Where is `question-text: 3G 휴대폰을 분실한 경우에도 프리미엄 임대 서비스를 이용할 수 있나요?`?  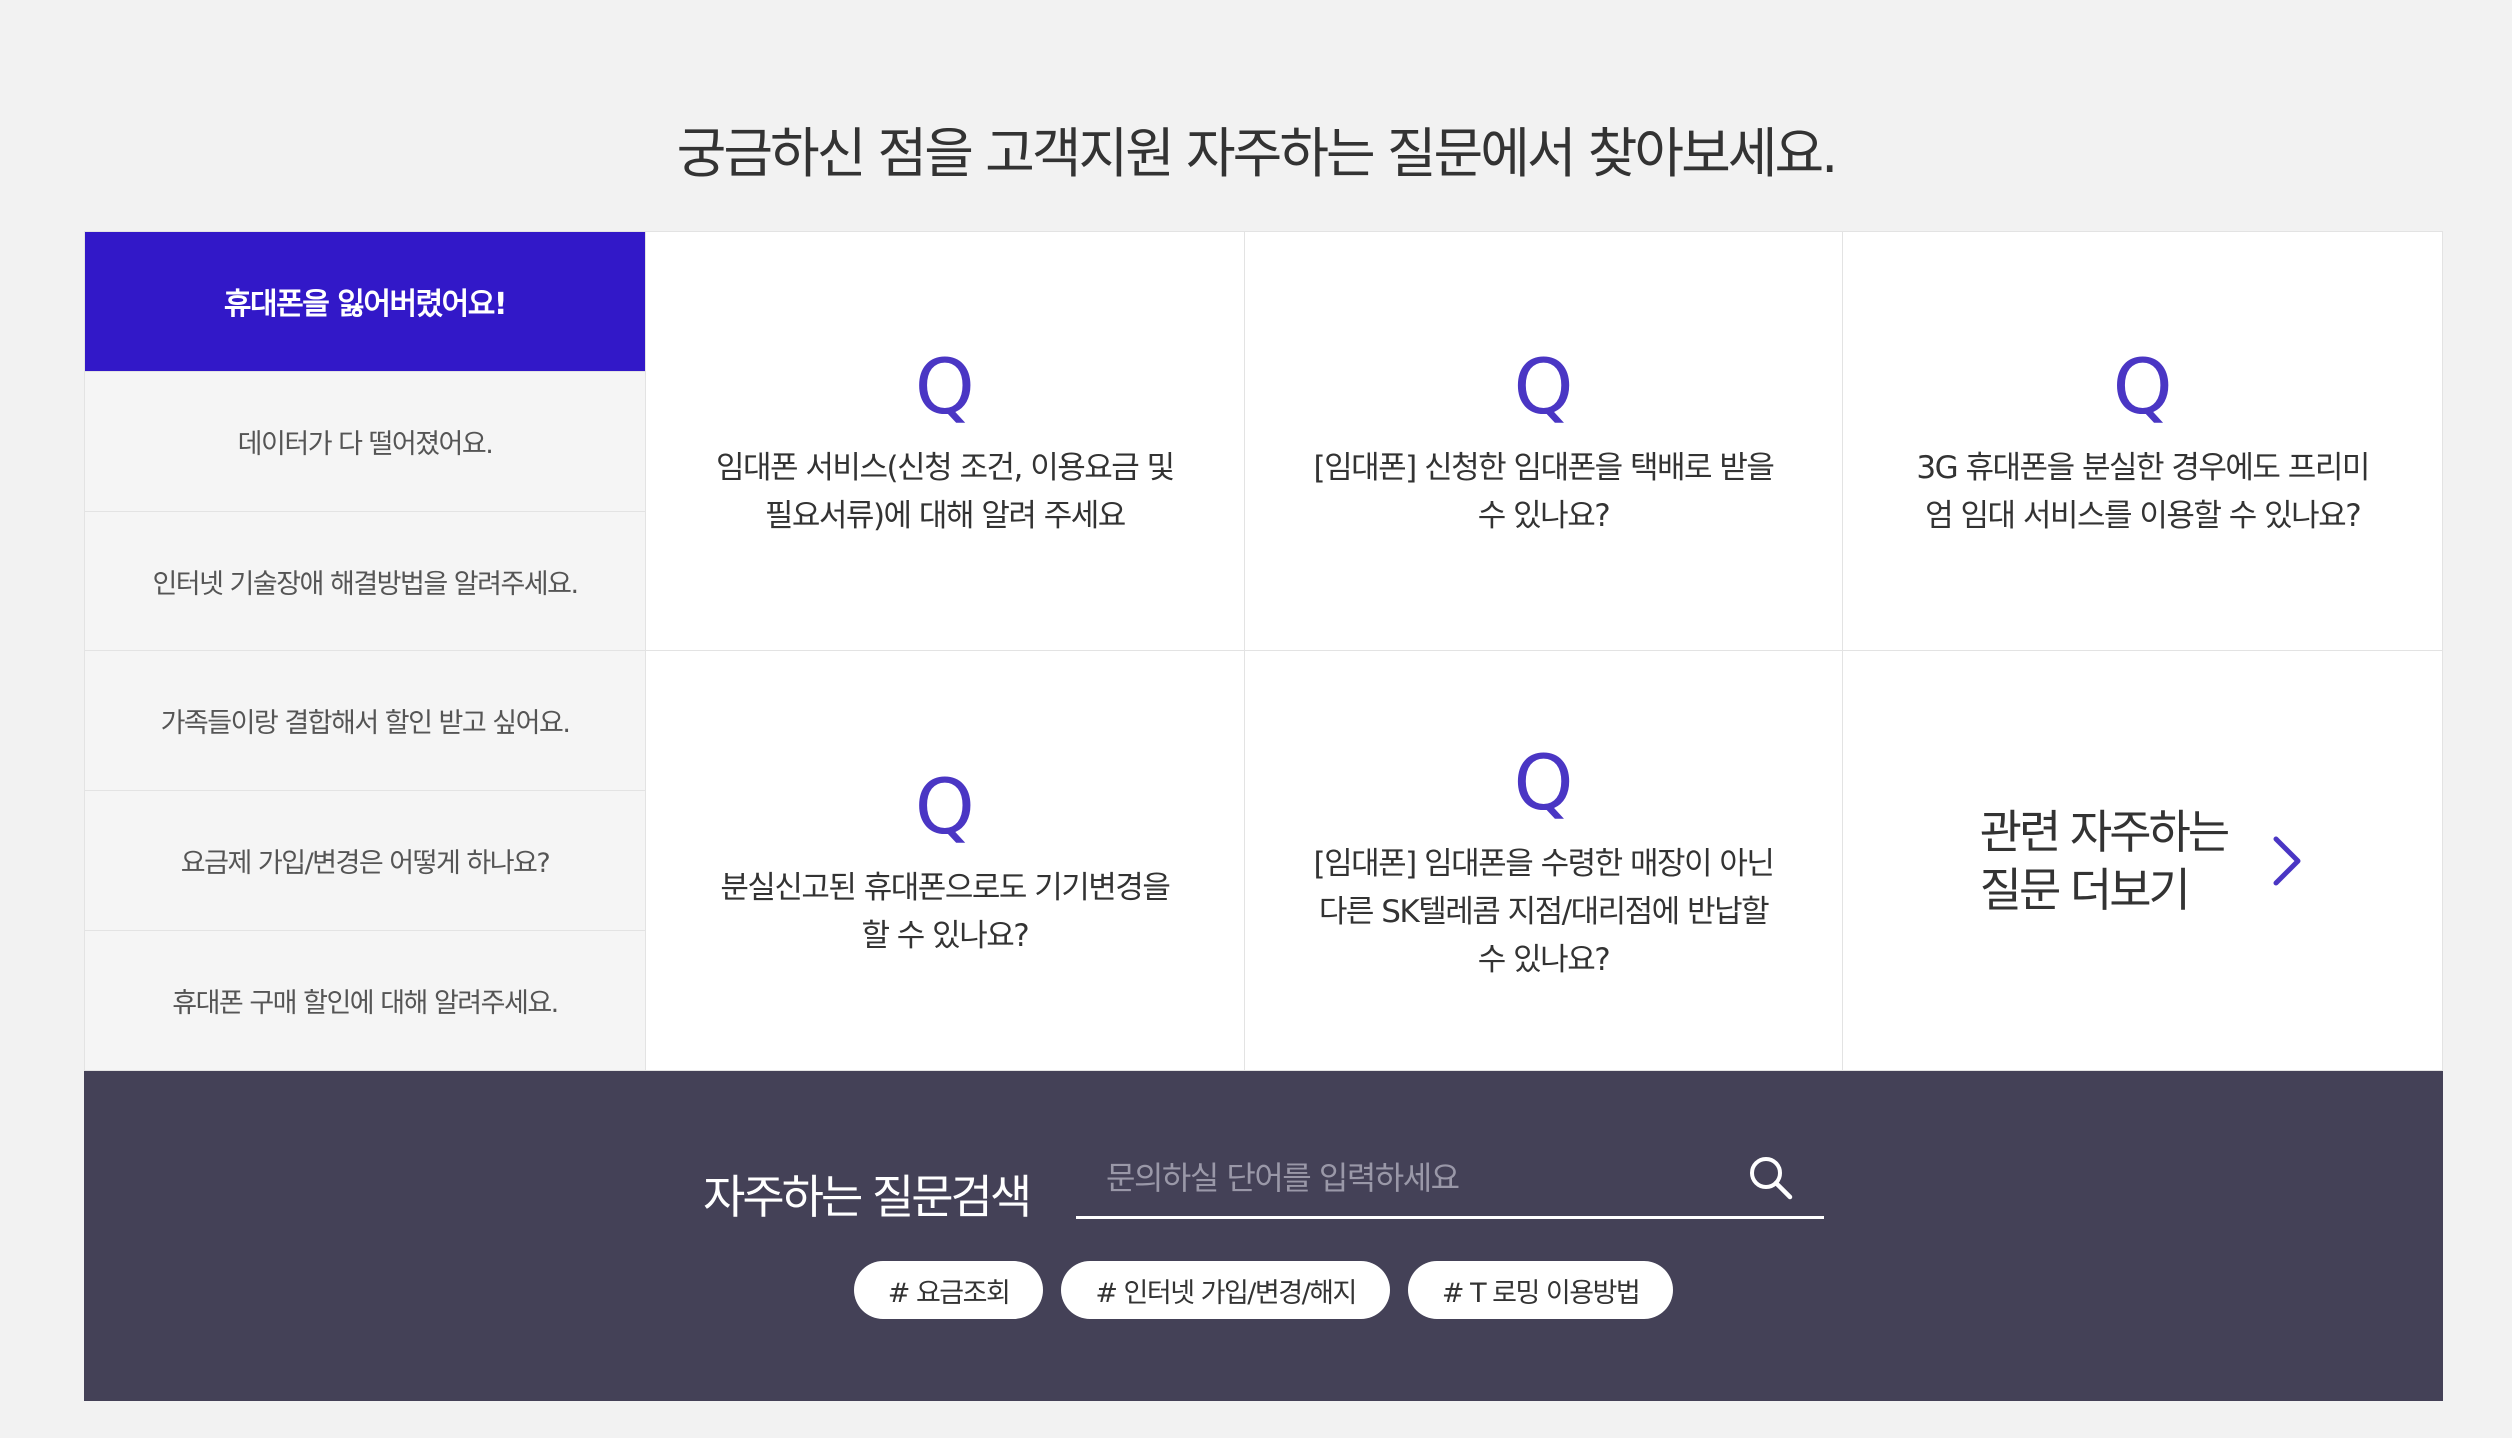 question-text: 3G 휴대폰을 분실한 경우에도 프리미엄 임대 서비스를 이용할 수 있나요? is located at coordinates (2143, 492).